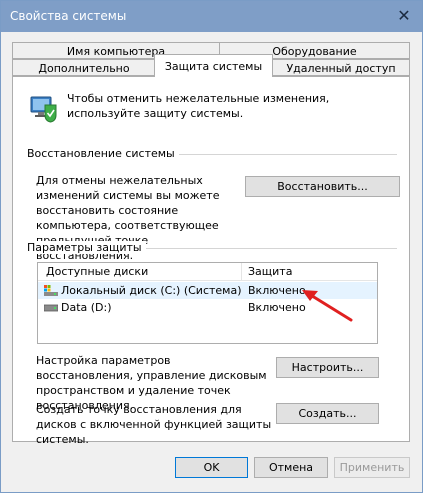  Describe the element at coordinates (86, 247) in the screenshot. I see `protection-group-title: Параметры защиты` at that location.